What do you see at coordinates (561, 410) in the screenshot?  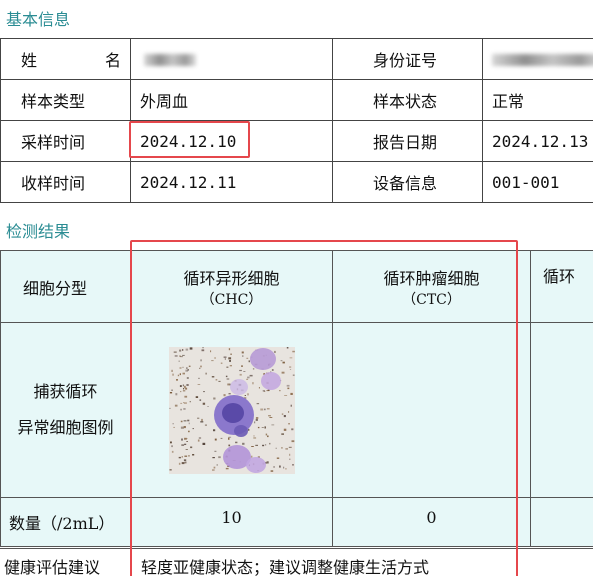 I see `third-image-cell` at bounding box center [561, 410].